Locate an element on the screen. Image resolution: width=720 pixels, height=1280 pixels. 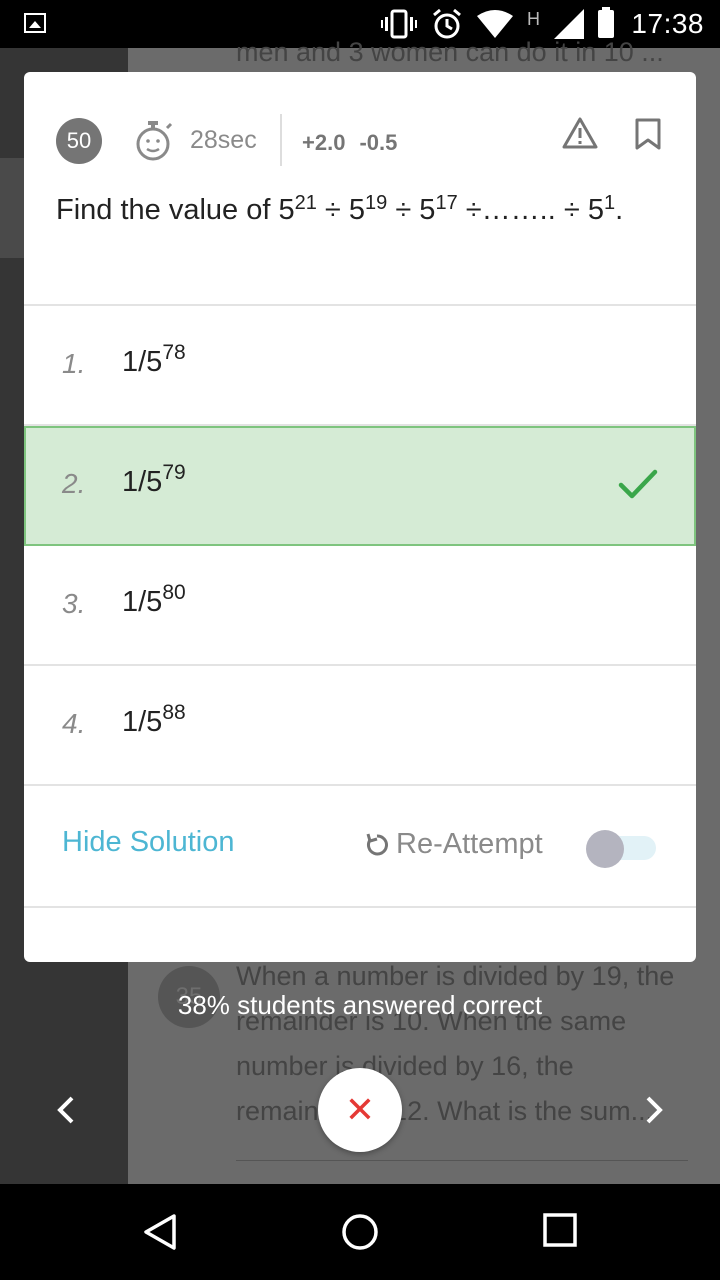
question-part: ÷…….. ÷ 5 is located at coordinates (530, 210).